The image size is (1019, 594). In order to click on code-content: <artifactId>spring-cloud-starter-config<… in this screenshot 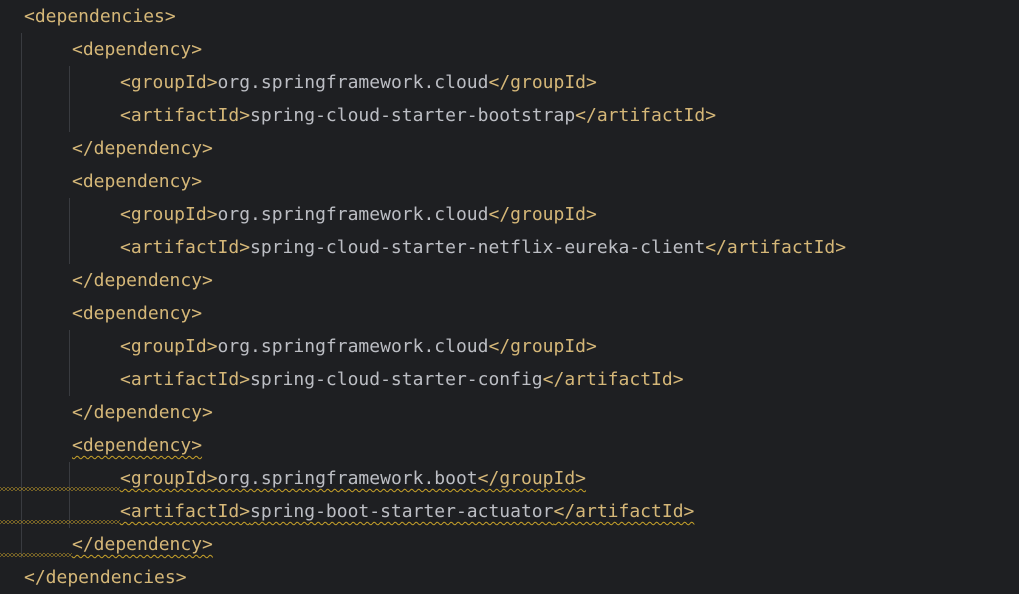, I will do `click(402, 379)`.